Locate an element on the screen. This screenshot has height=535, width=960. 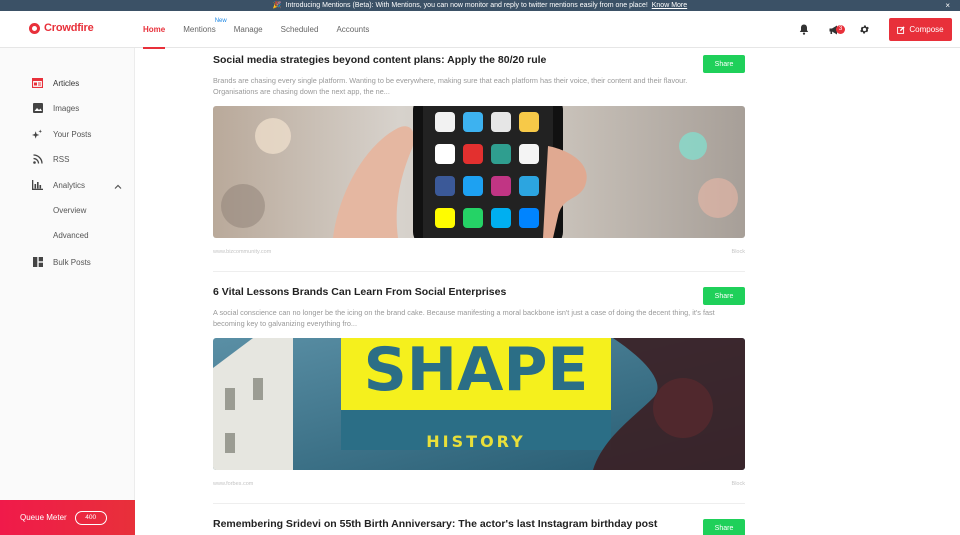
sidebar-item-rss: RSS is located at coordinates (50, 159).